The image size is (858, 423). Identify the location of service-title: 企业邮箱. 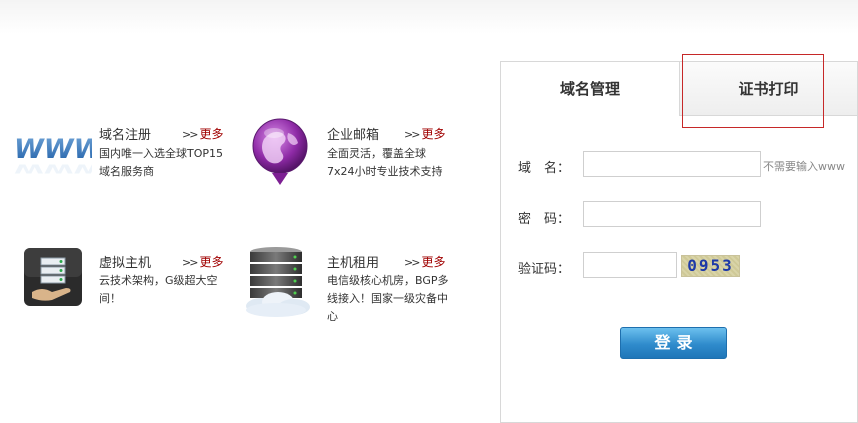
(353, 135).